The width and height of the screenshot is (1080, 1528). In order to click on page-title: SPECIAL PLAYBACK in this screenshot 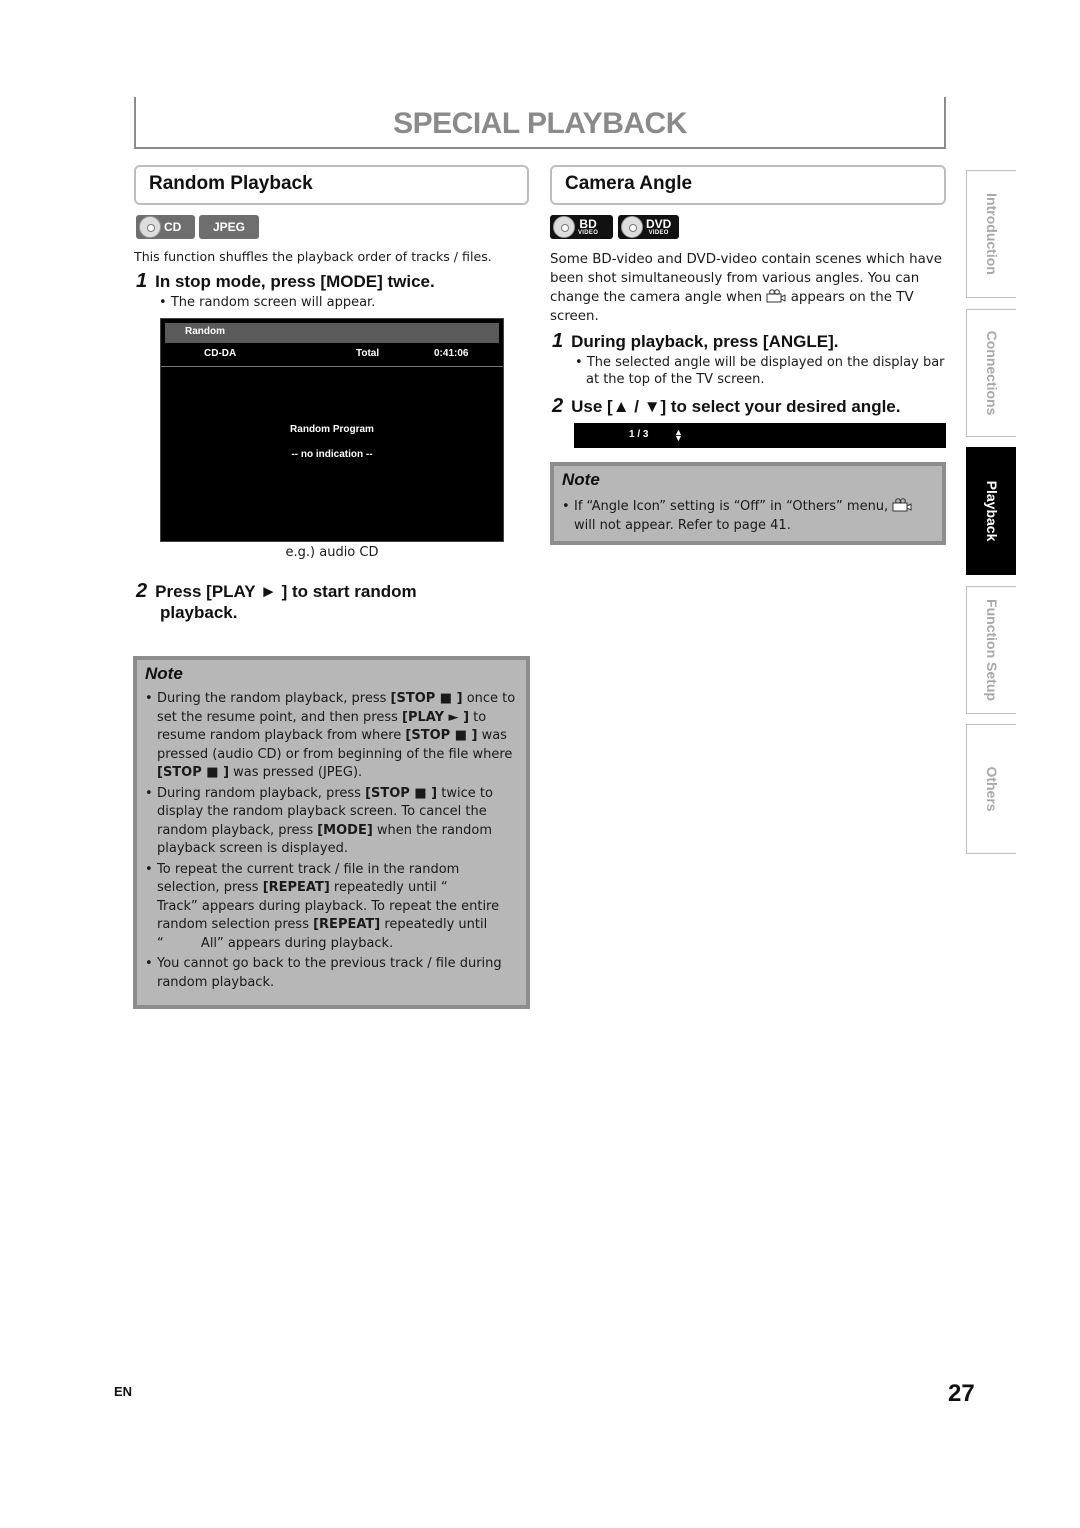, I will do `click(540, 123)`.